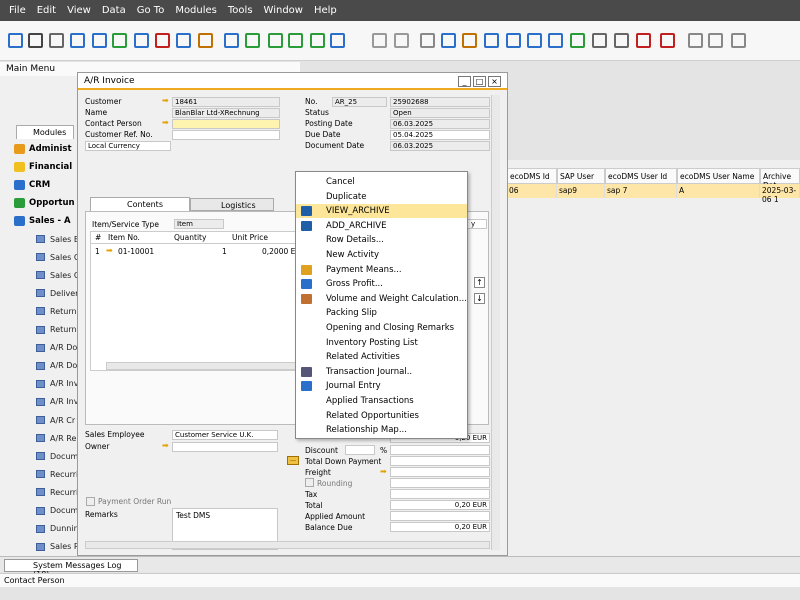 The height and width of the screenshot is (600, 800). Describe the element at coordinates (381, 328) in the screenshot. I see `context-menu-item: Opening and Closing Remarks` at that location.